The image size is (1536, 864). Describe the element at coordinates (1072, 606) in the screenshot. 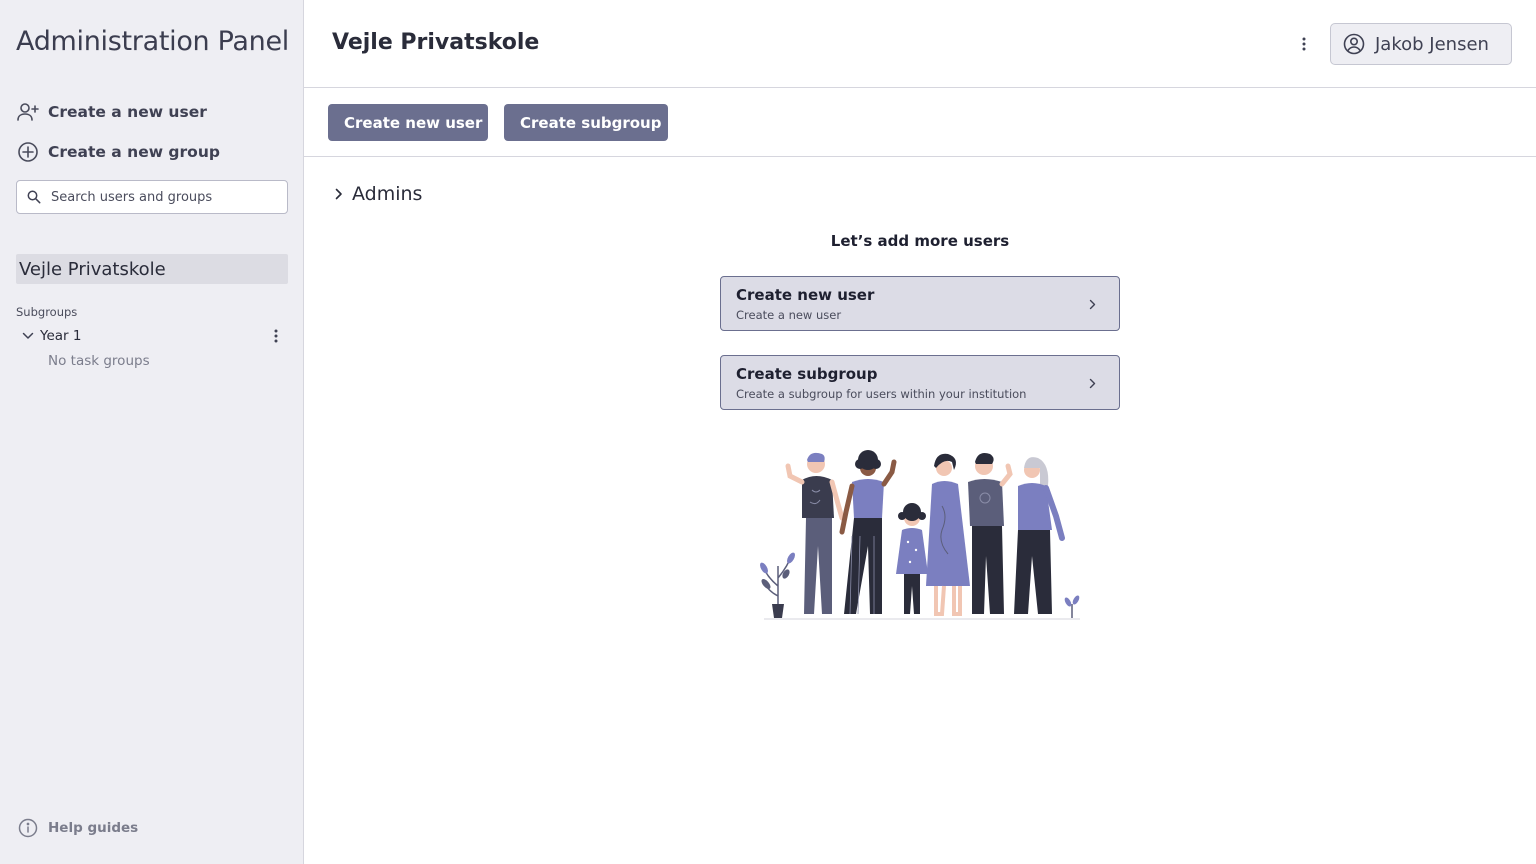

I see `plant-right-icon` at that location.